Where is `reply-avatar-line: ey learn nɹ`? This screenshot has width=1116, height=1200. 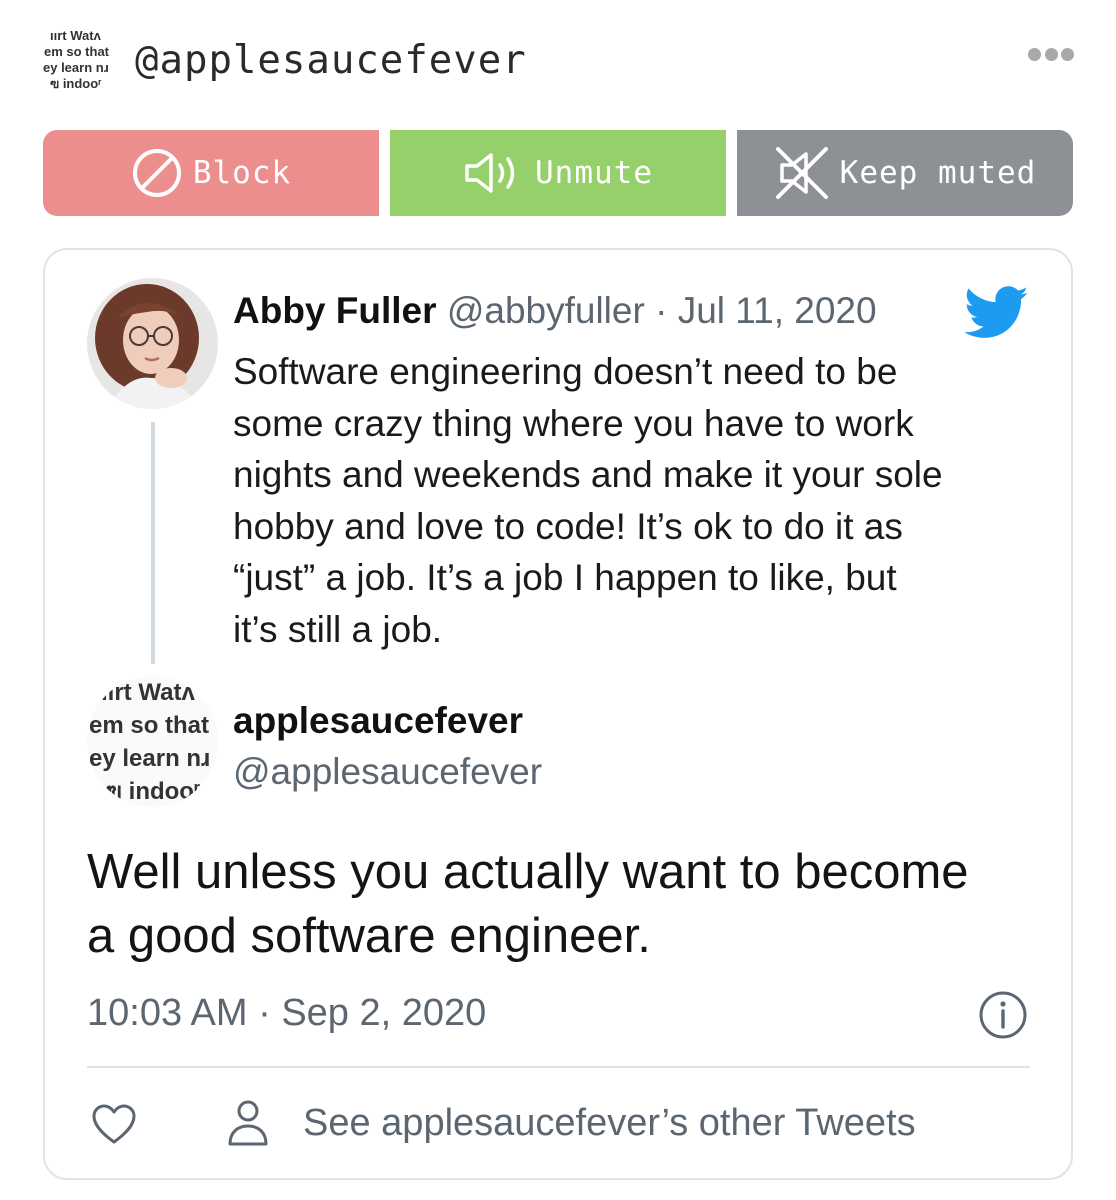
reply-avatar-line: ey learn nɹ is located at coordinates (150, 758).